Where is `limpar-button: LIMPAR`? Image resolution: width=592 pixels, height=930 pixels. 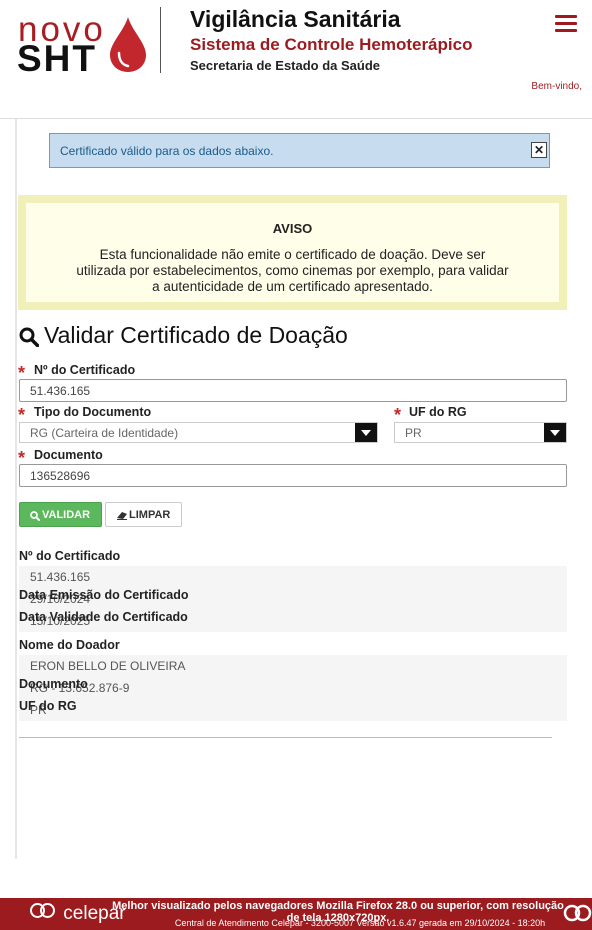 limpar-button: LIMPAR is located at coordinates (143, 514).